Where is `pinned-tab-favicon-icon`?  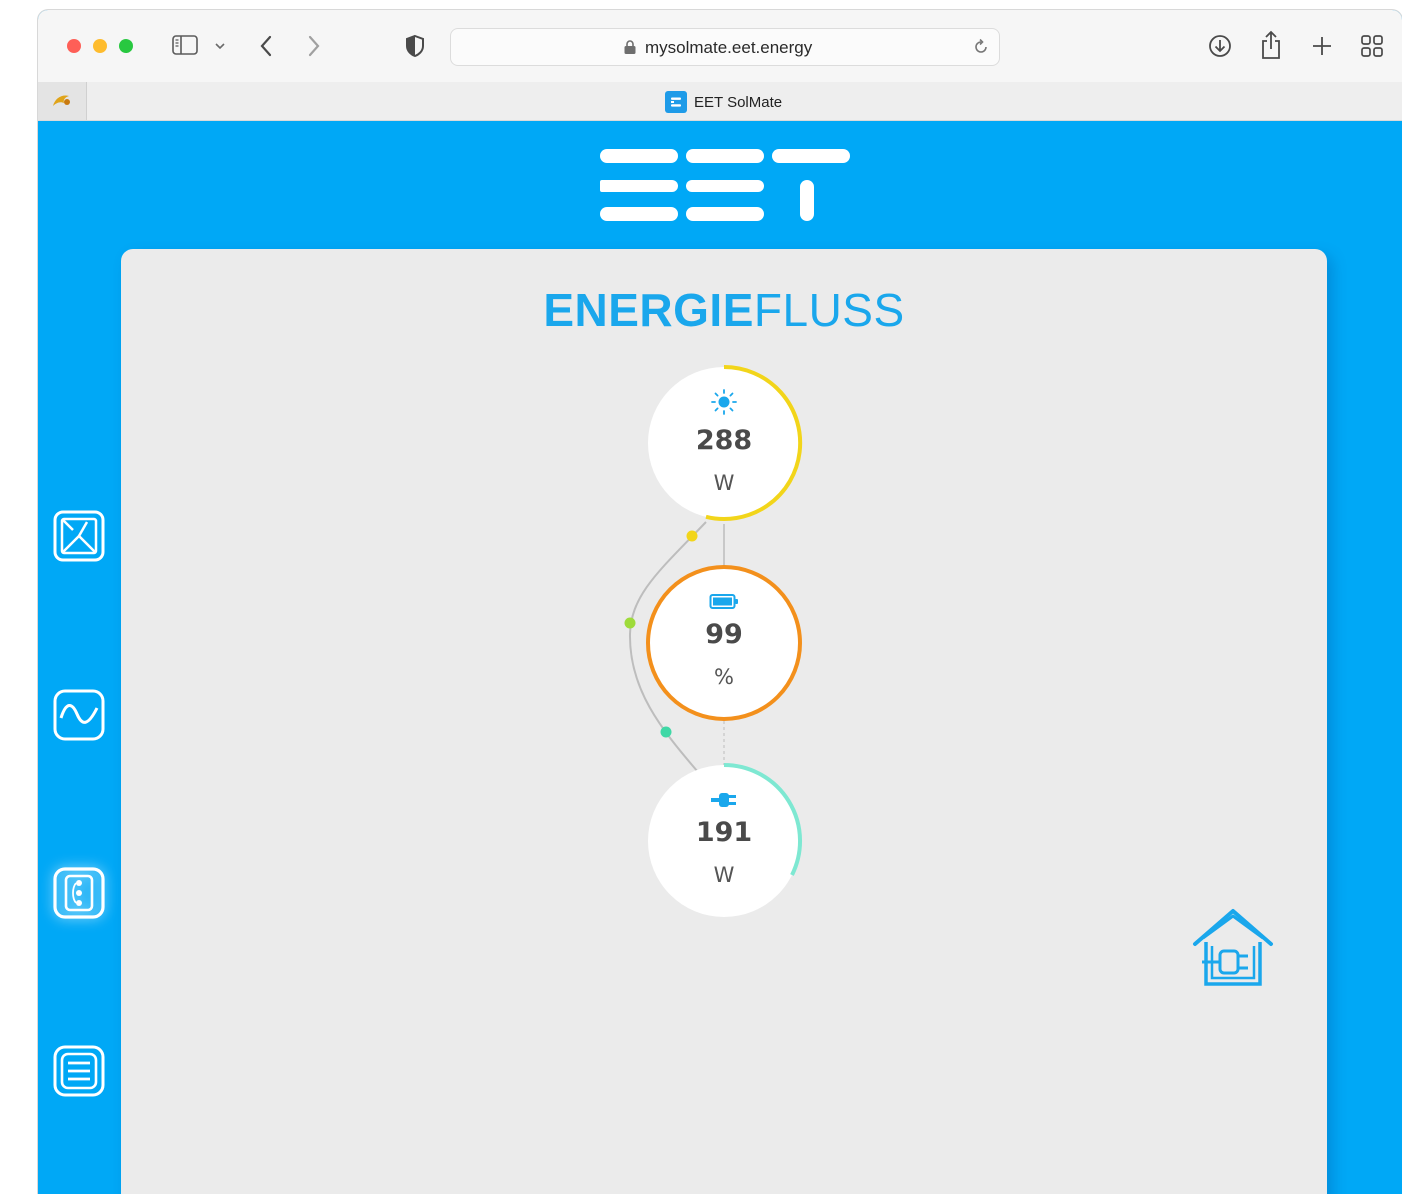 pinned-tab-favicon-icon is located at coordinates (61, 100).